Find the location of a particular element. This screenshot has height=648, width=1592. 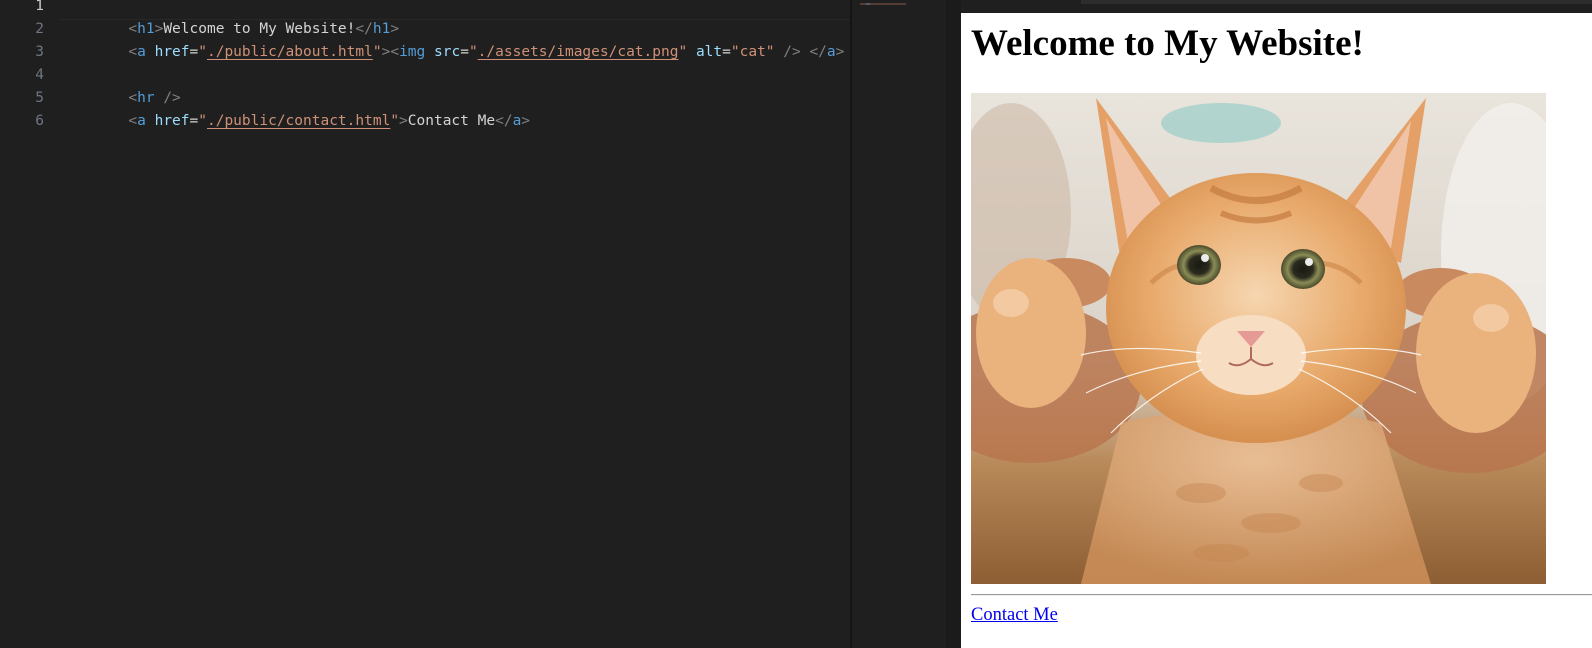

line-number: 6 is located at coordinates (39, 121).